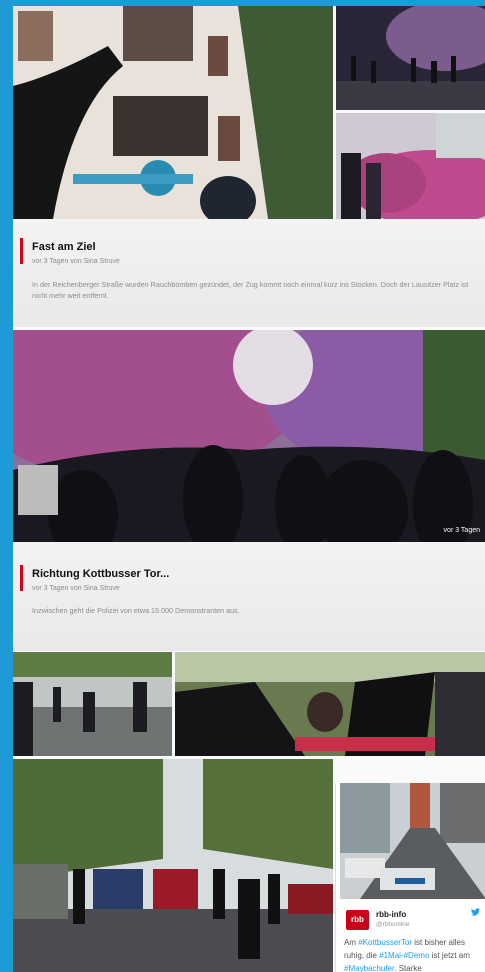 This screenshot has height=972, width=485. I want to click on photo-police-vans, so click(173, 865).